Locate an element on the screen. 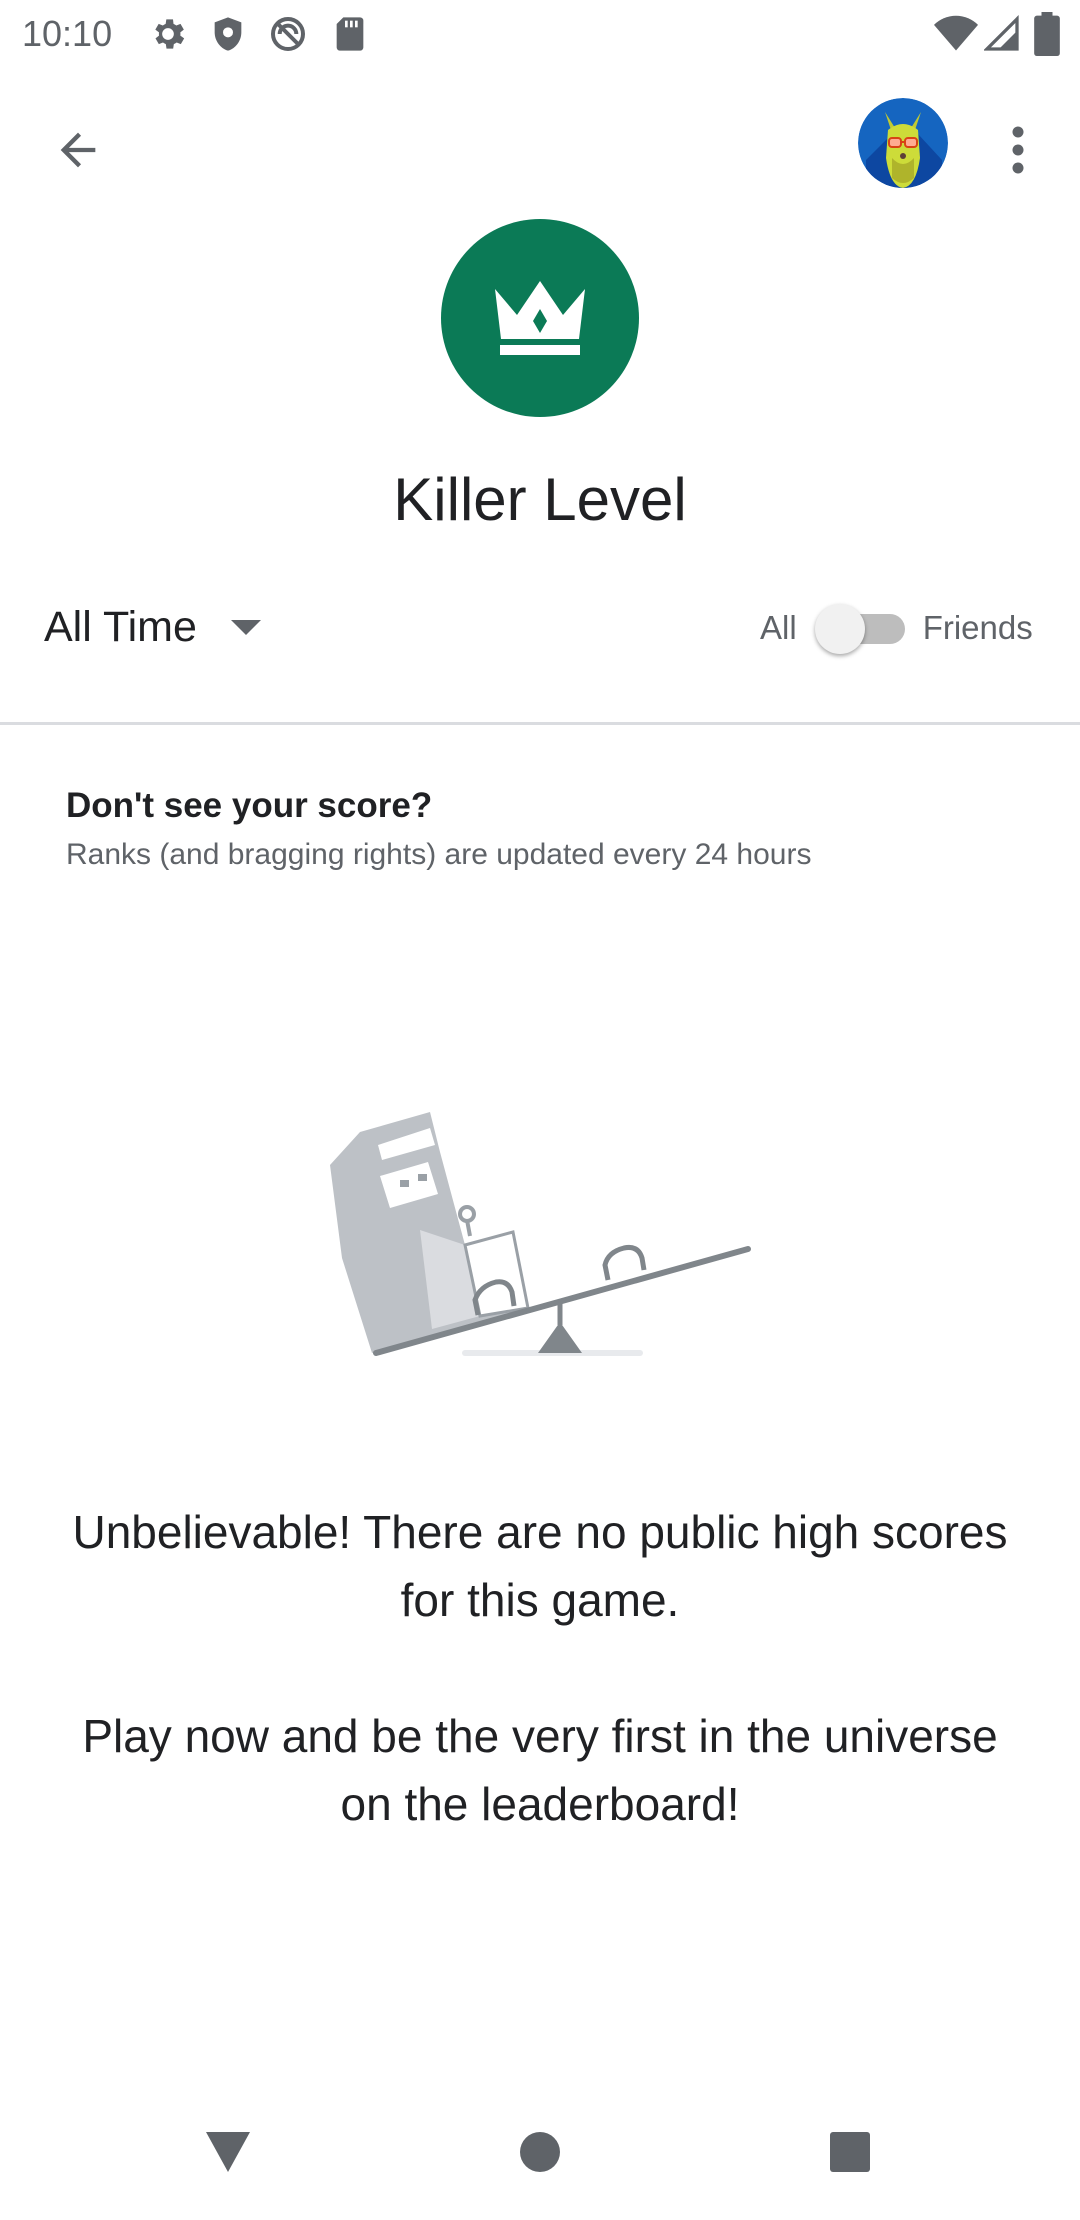 The height and width of the screenshot is (2220, 1080). gear-icon is located at coordinates (170, 34).